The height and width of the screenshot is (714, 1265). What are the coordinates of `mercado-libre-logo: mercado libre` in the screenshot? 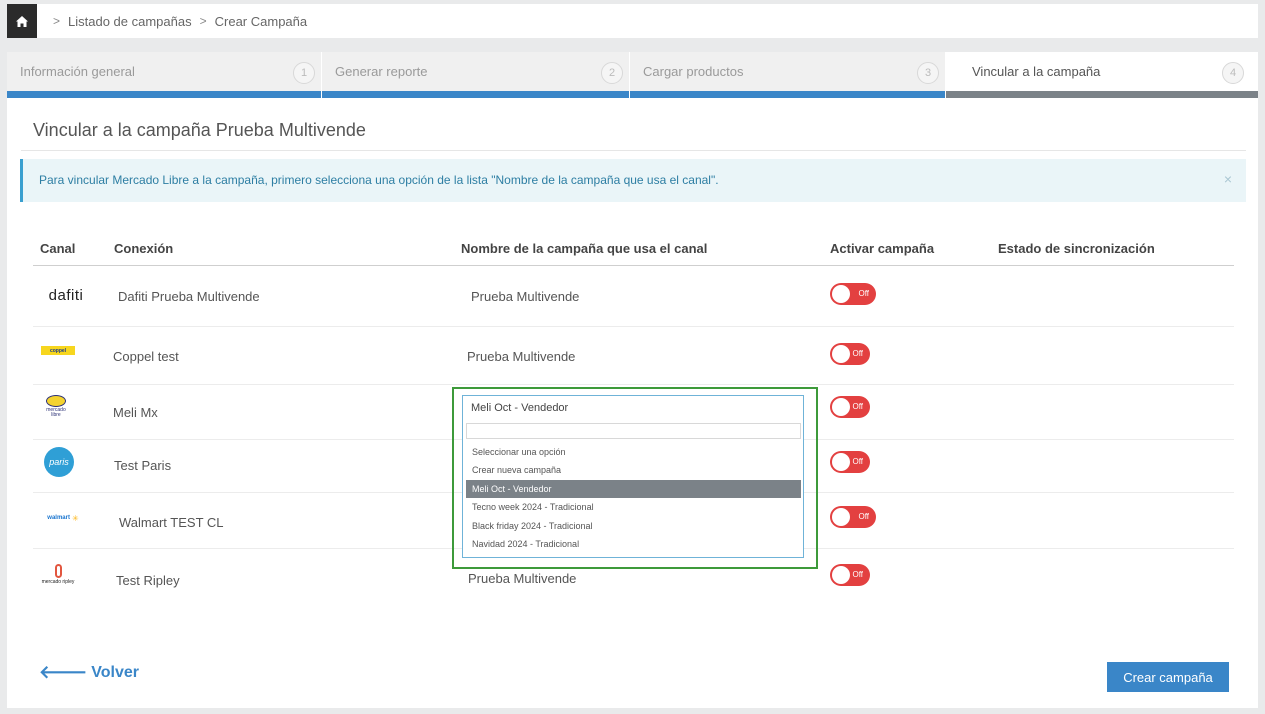 It's located at (56, 406).